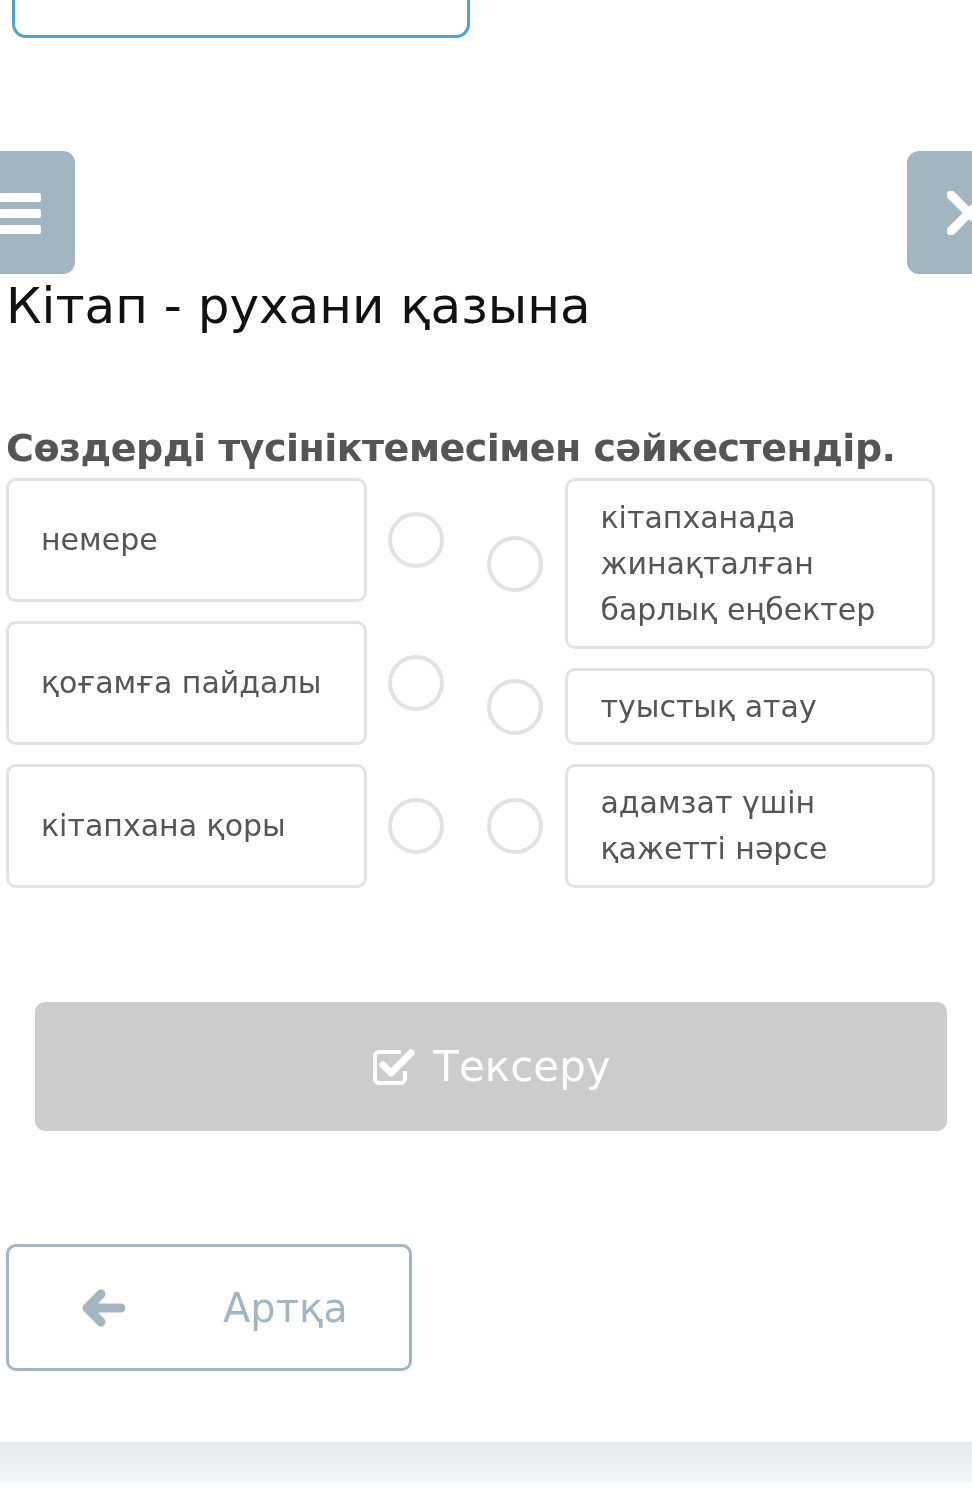 Image resolution: width=972 pixels, height=1500 pixels. I want to click on menu-button, so click(37, 212).